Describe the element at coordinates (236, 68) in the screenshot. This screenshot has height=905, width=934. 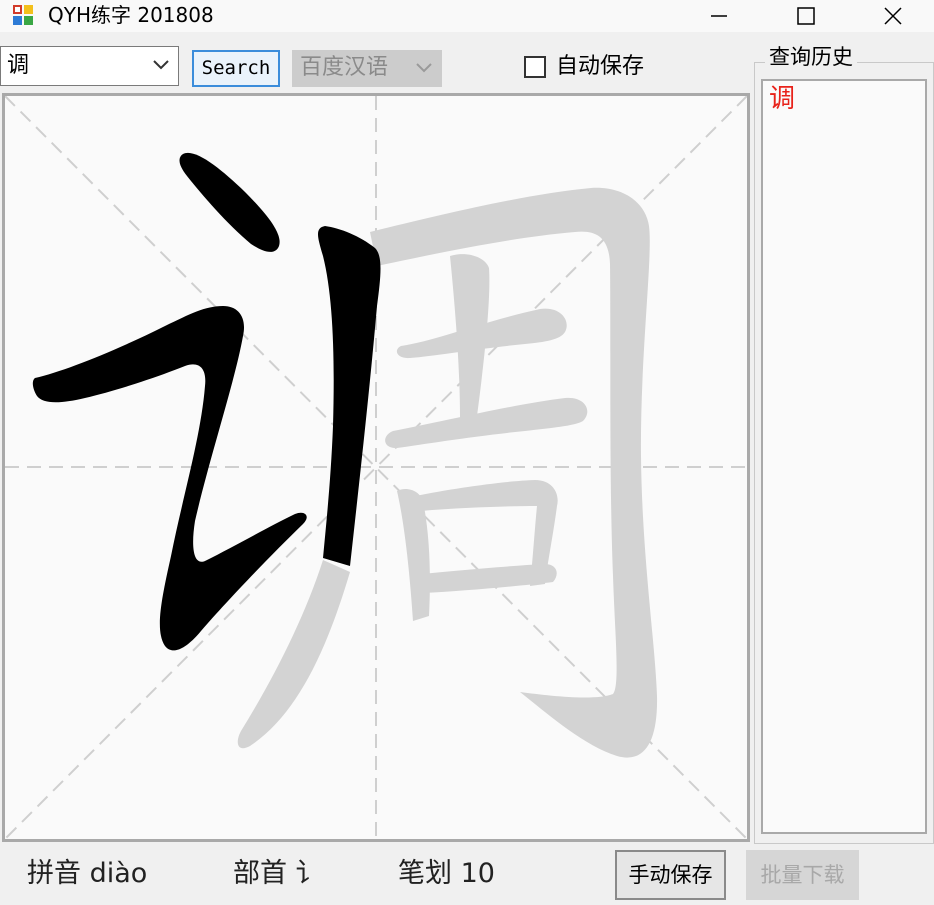
I see `search-button: Search` at that location.